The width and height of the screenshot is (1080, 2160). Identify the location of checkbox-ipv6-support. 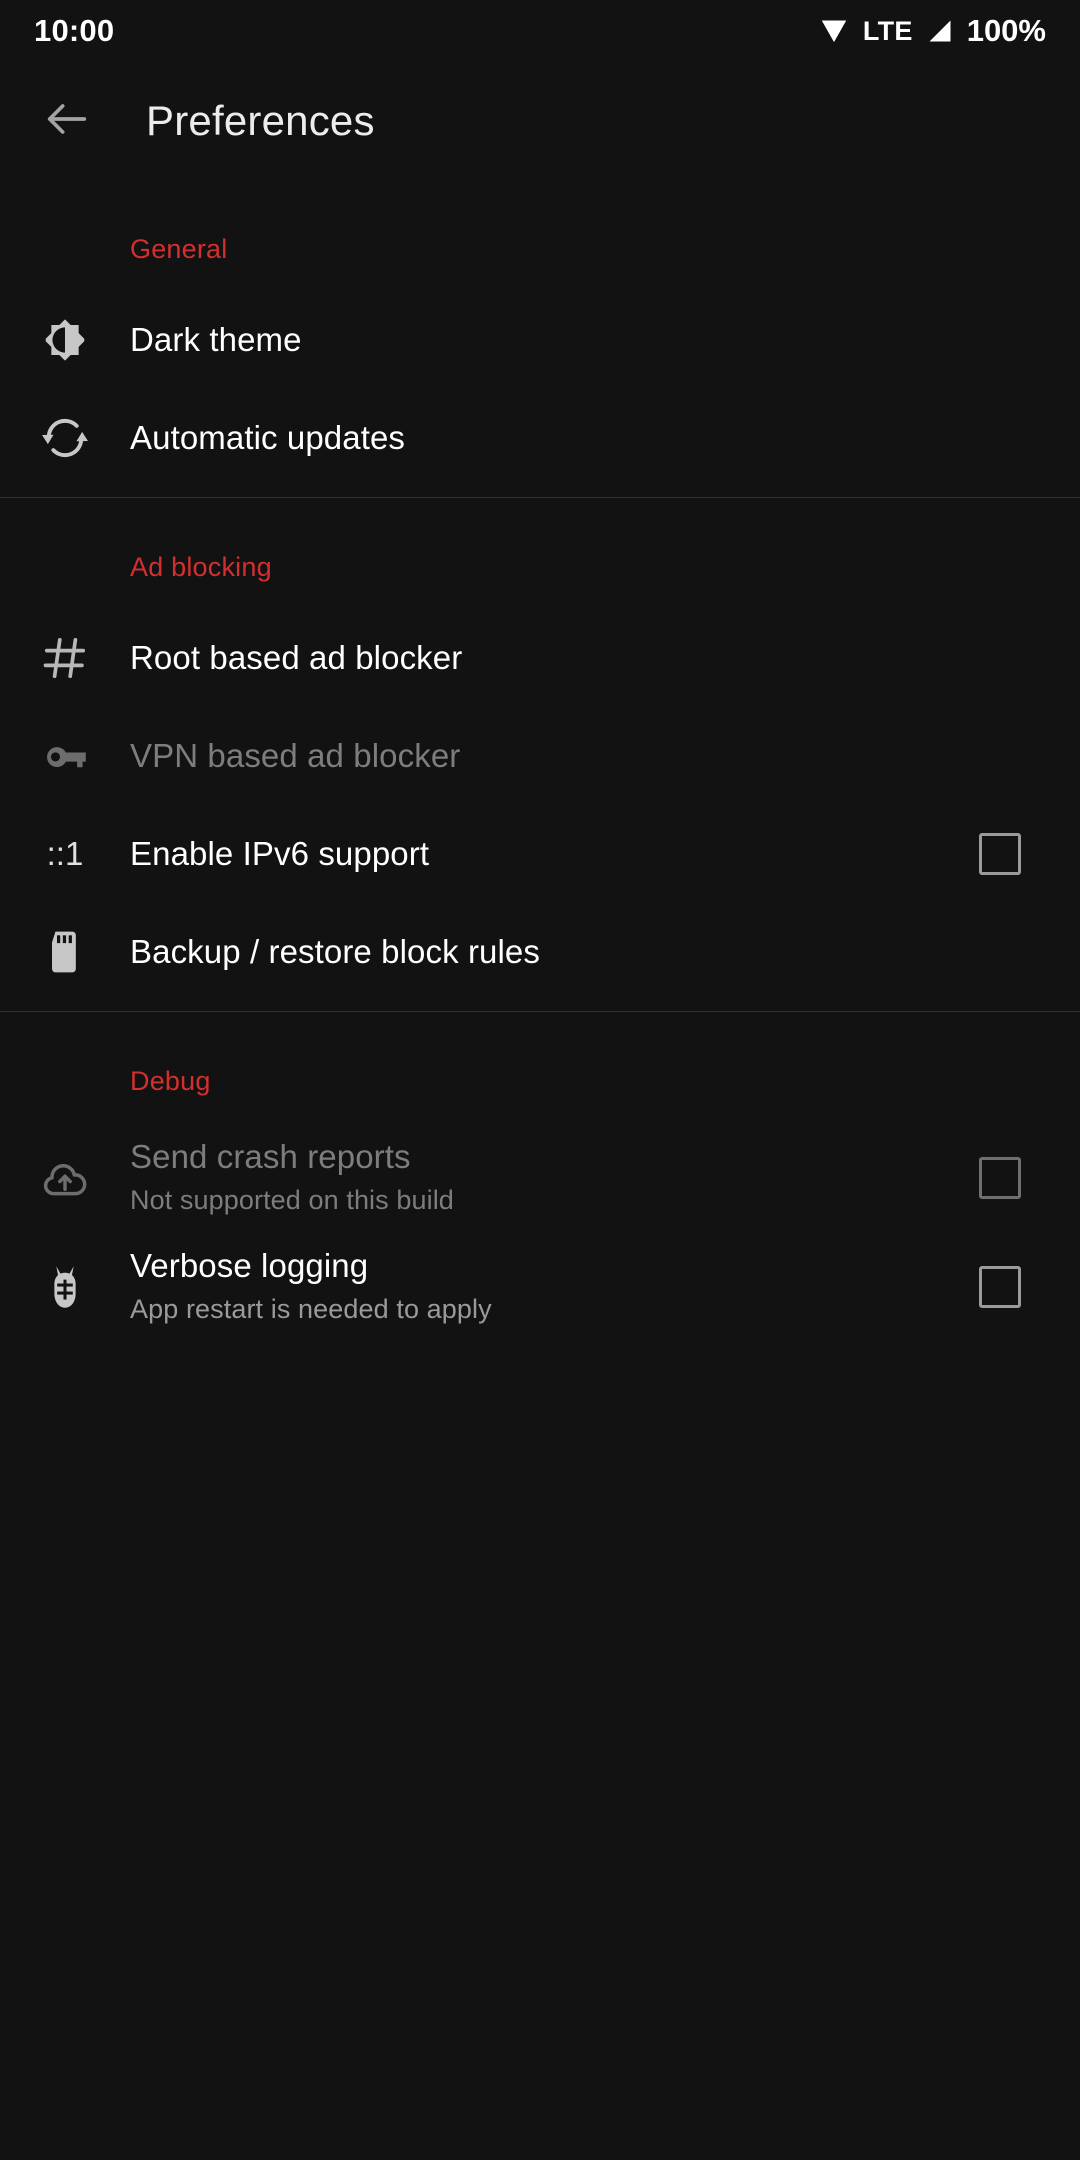
(1000, 854).